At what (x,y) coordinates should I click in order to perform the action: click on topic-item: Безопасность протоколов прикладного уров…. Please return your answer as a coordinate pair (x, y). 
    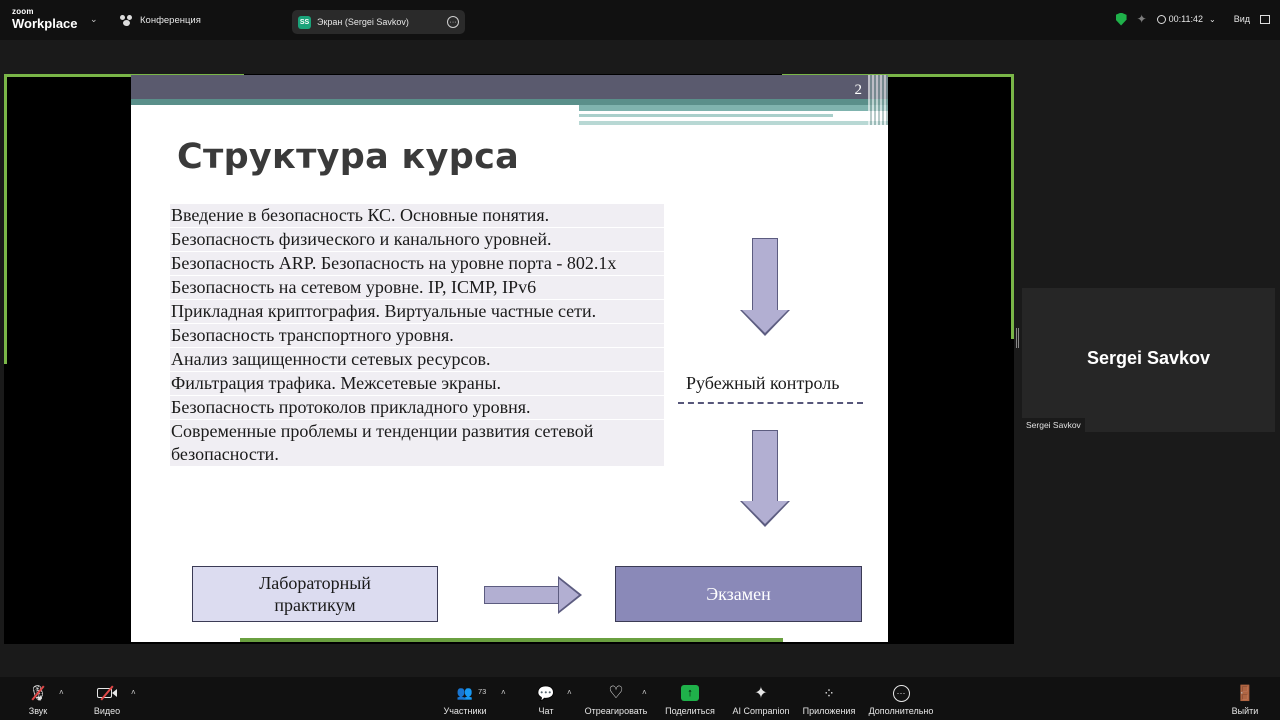
    Looking at the image, I should click on (417, 408).